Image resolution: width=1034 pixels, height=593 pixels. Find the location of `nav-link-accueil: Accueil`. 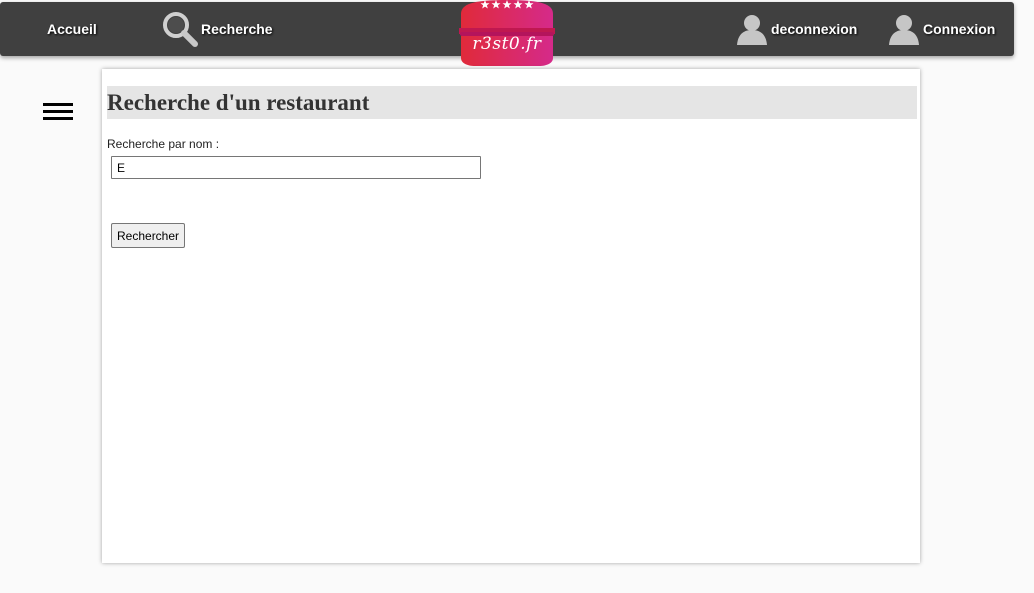

nav-link-accueil: Accueil is located at coordinates (72, 29).